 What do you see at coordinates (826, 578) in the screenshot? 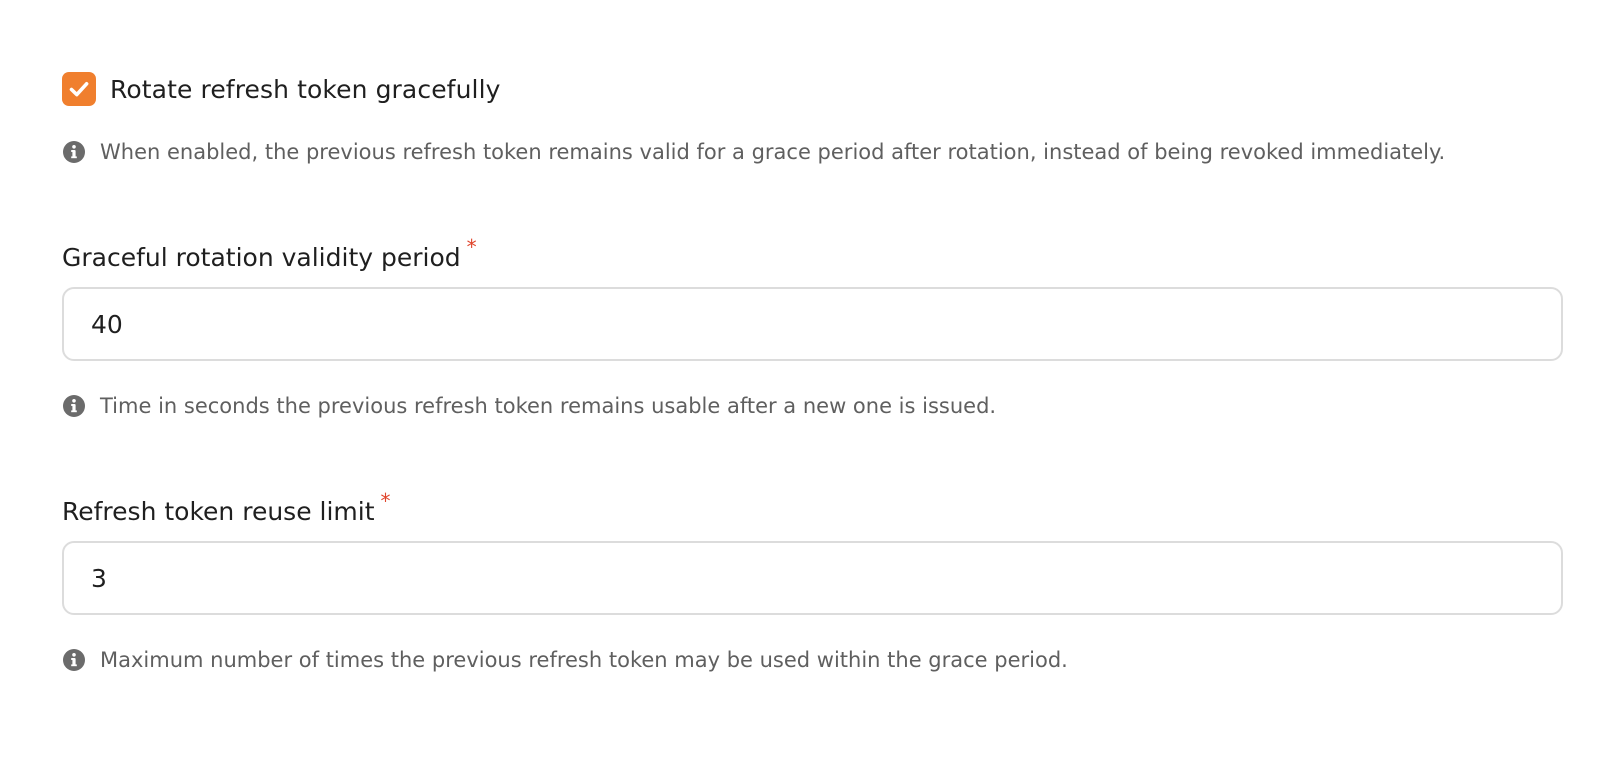
I see `reuse-limit-input` at bounding box center [826, 578].